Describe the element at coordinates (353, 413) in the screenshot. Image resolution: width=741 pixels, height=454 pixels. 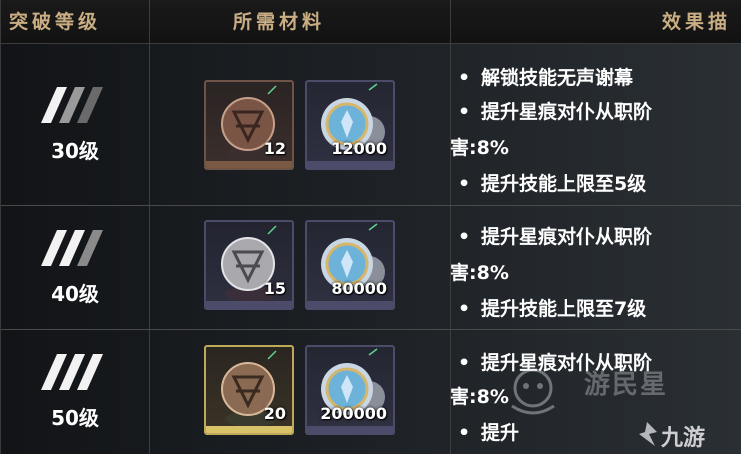
I see `item-count: 200000` at that location.